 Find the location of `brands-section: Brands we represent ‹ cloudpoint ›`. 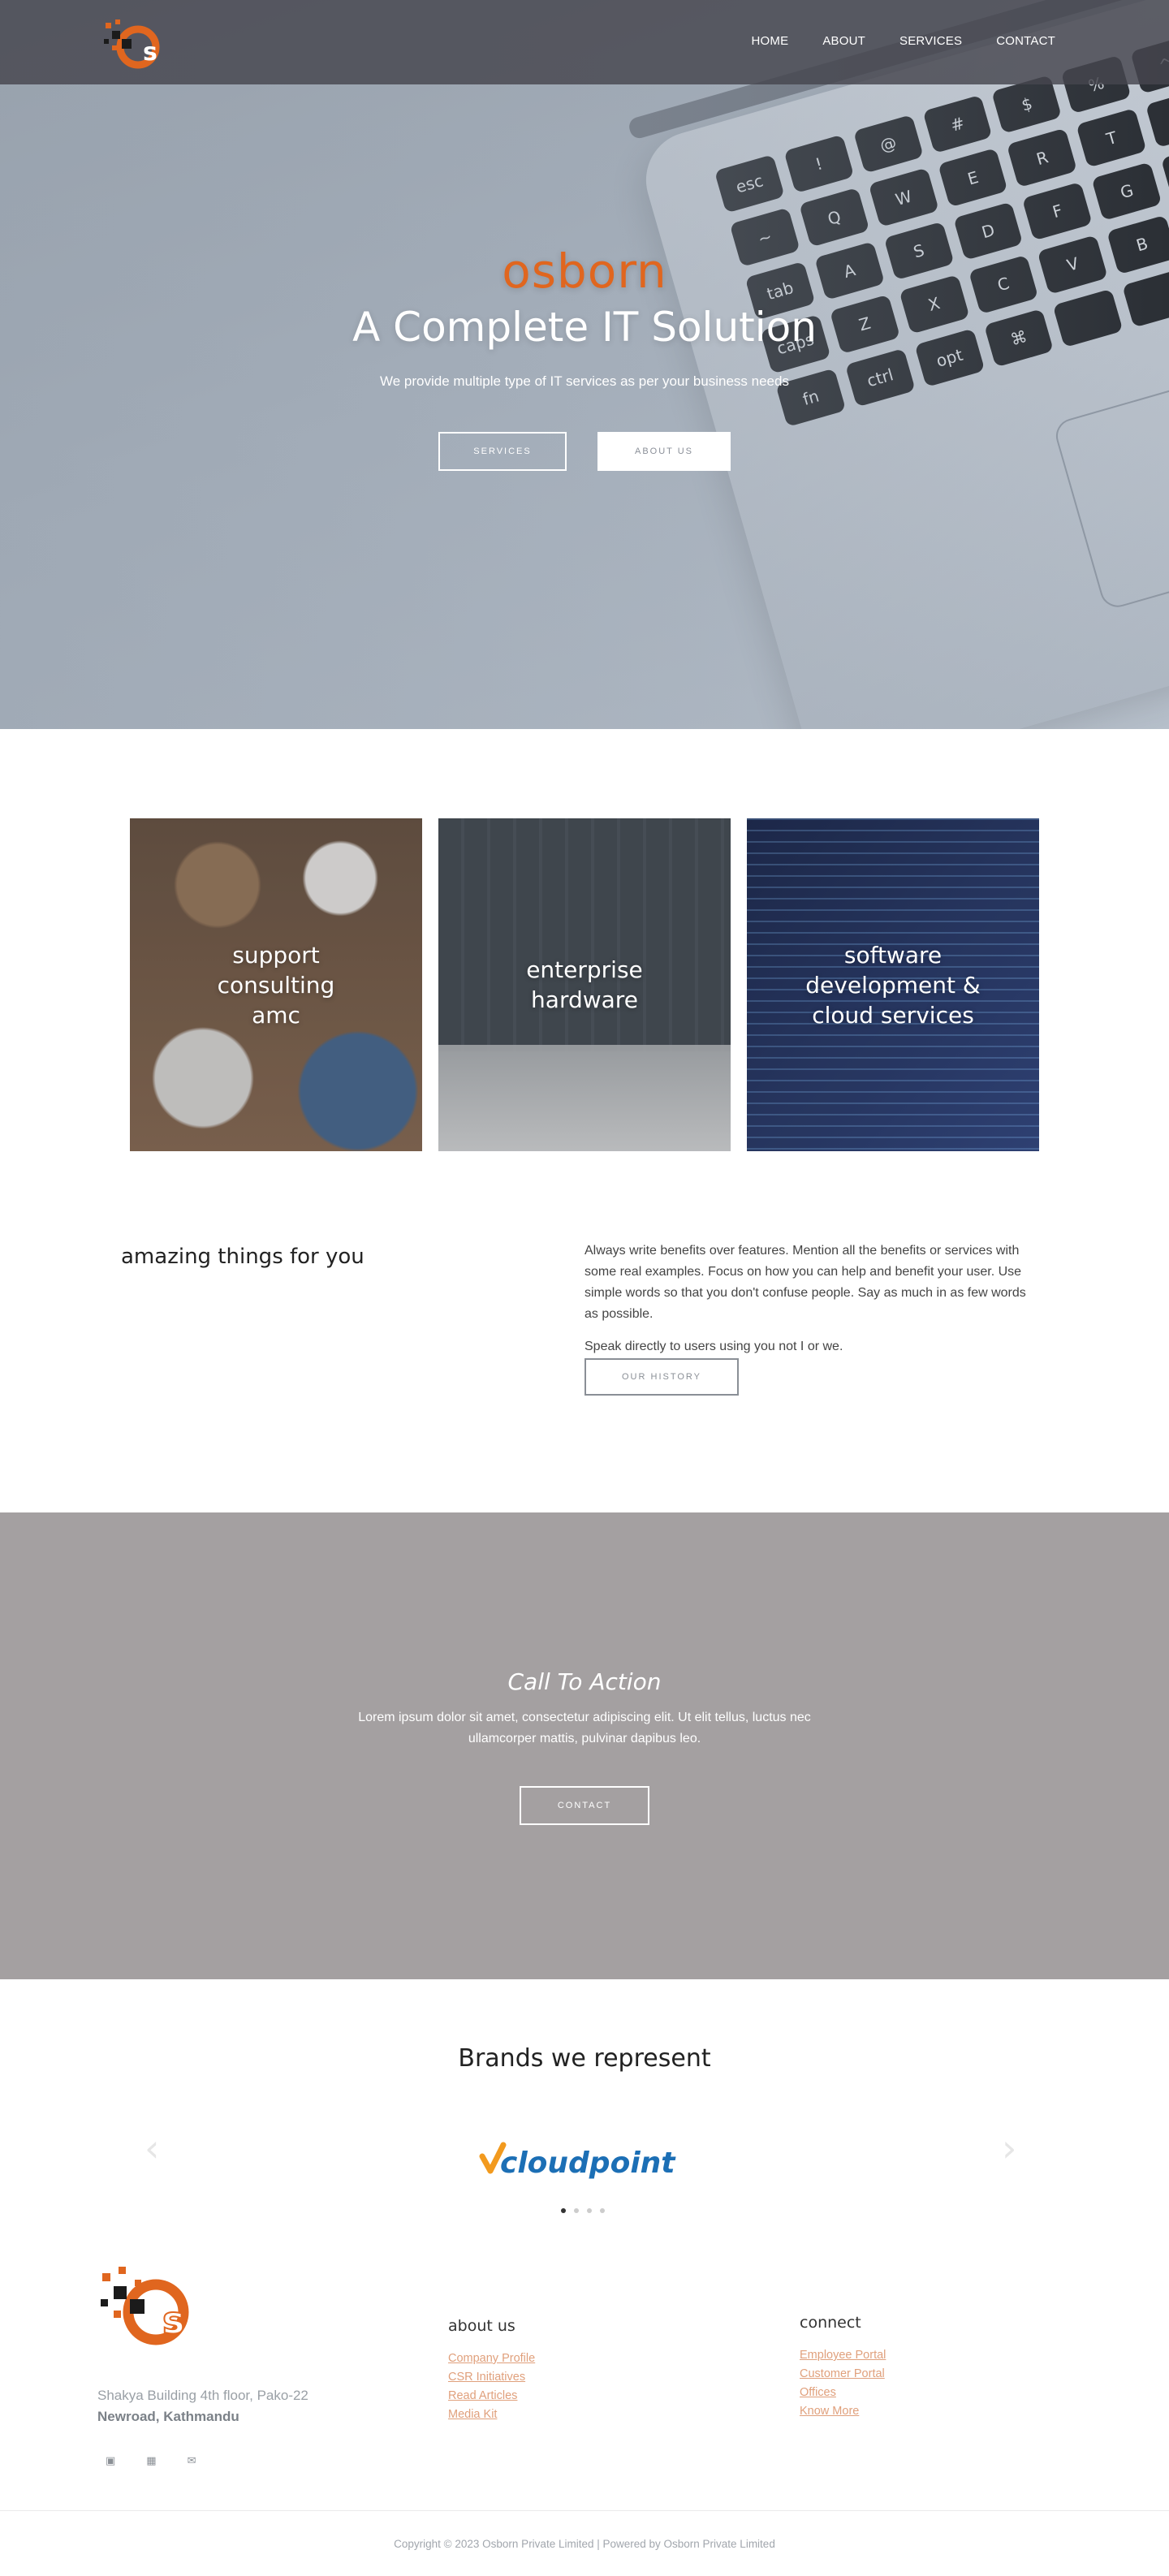

brands-section: Brands we represent ‹ cloudpoint › is located at coordinates (584, 2117).